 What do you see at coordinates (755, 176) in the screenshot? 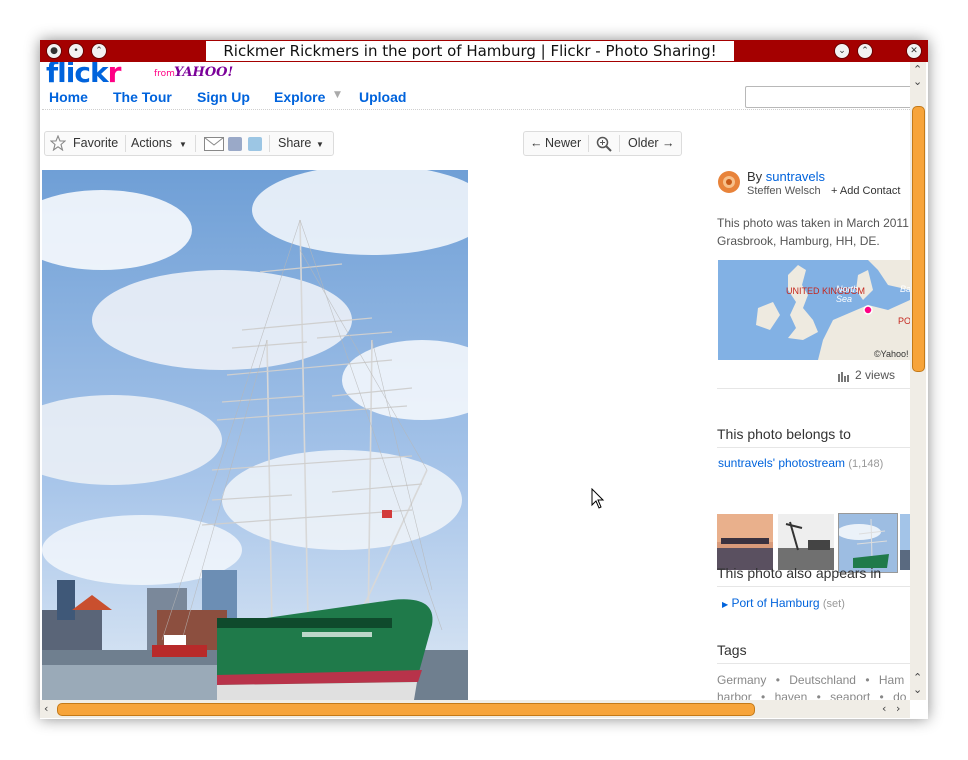
I see `by-label: By` at bounding box center [755, 176].